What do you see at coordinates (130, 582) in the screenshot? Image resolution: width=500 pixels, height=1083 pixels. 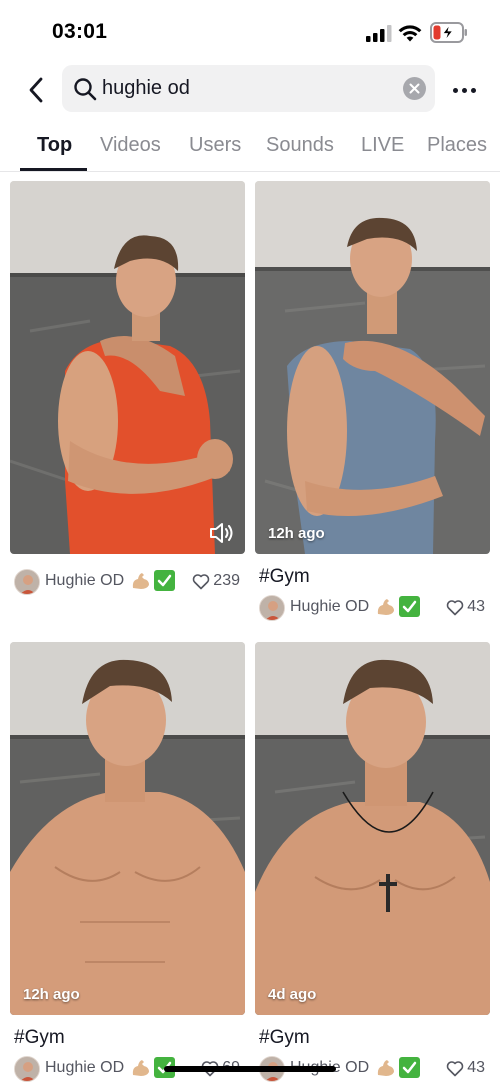 I see `video-meta-row: Hughie OD 239` at bounding box center [130, 582].